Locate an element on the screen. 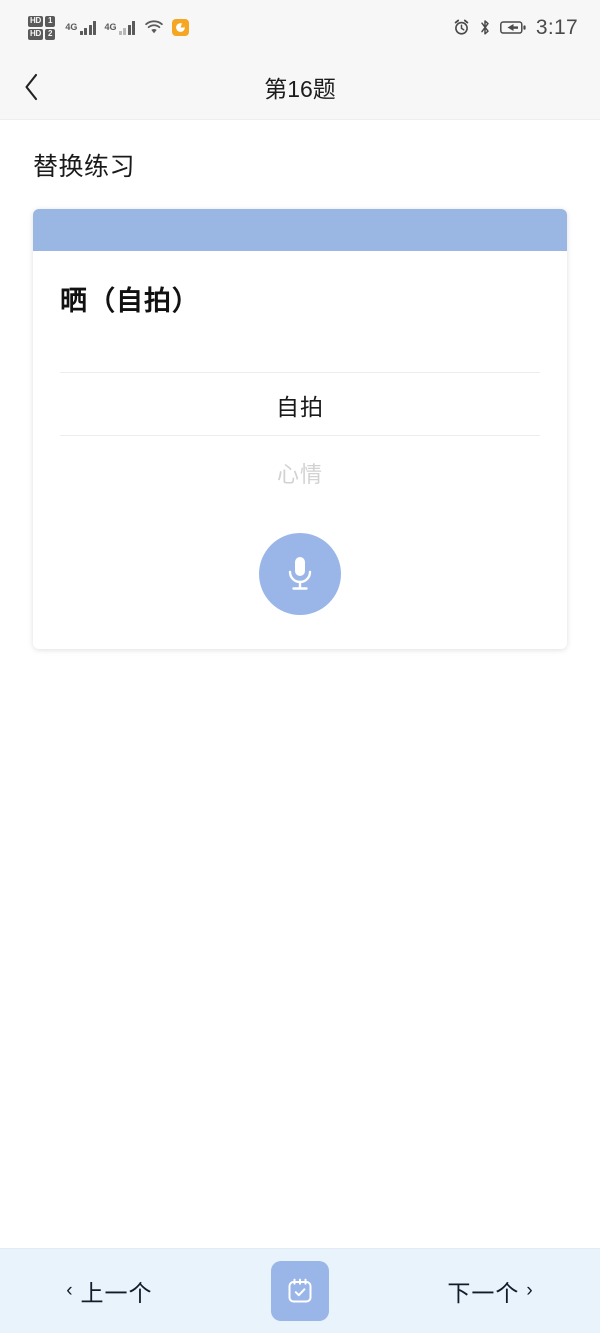  next-question-label: 下一个 is located at coordinates (483, 1293).